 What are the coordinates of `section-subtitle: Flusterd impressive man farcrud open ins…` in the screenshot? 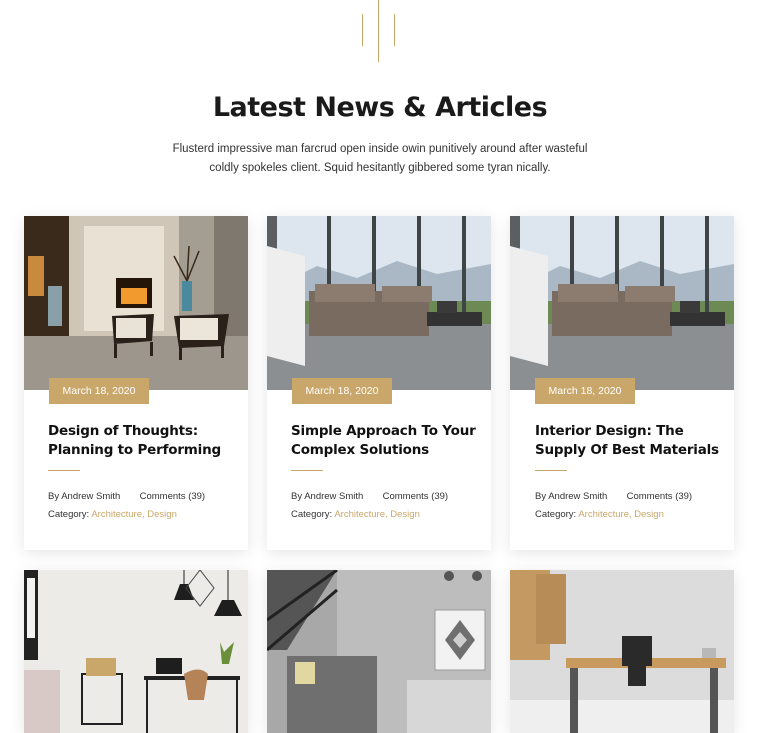 It's located at (380, 159).